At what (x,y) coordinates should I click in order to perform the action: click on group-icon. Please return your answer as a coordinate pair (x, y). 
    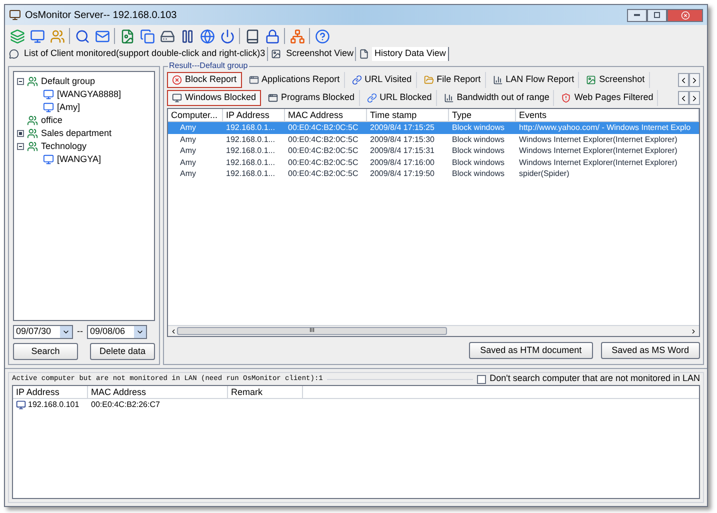
    Looking at the image, I should click on (32, 120).